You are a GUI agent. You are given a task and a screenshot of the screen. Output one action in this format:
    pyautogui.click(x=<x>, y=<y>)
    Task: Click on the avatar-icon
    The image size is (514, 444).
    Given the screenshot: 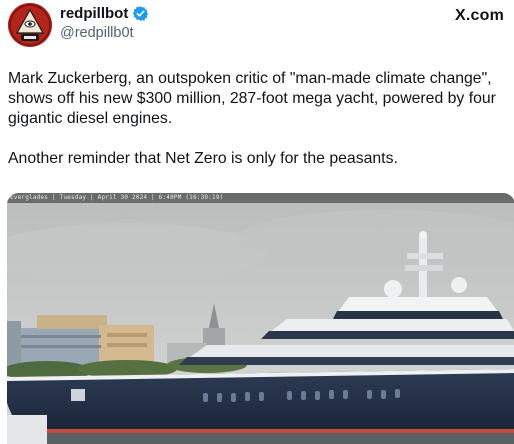 What is the action you would take?
    pyautogui.click(x=30, y=25)
    